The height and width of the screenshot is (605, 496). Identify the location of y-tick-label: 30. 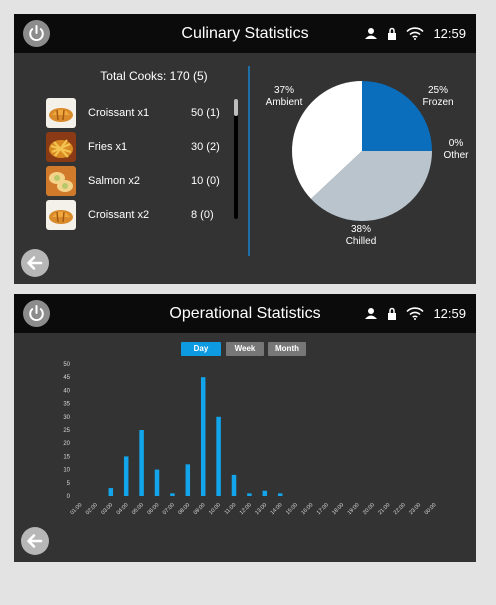
(66, 418).